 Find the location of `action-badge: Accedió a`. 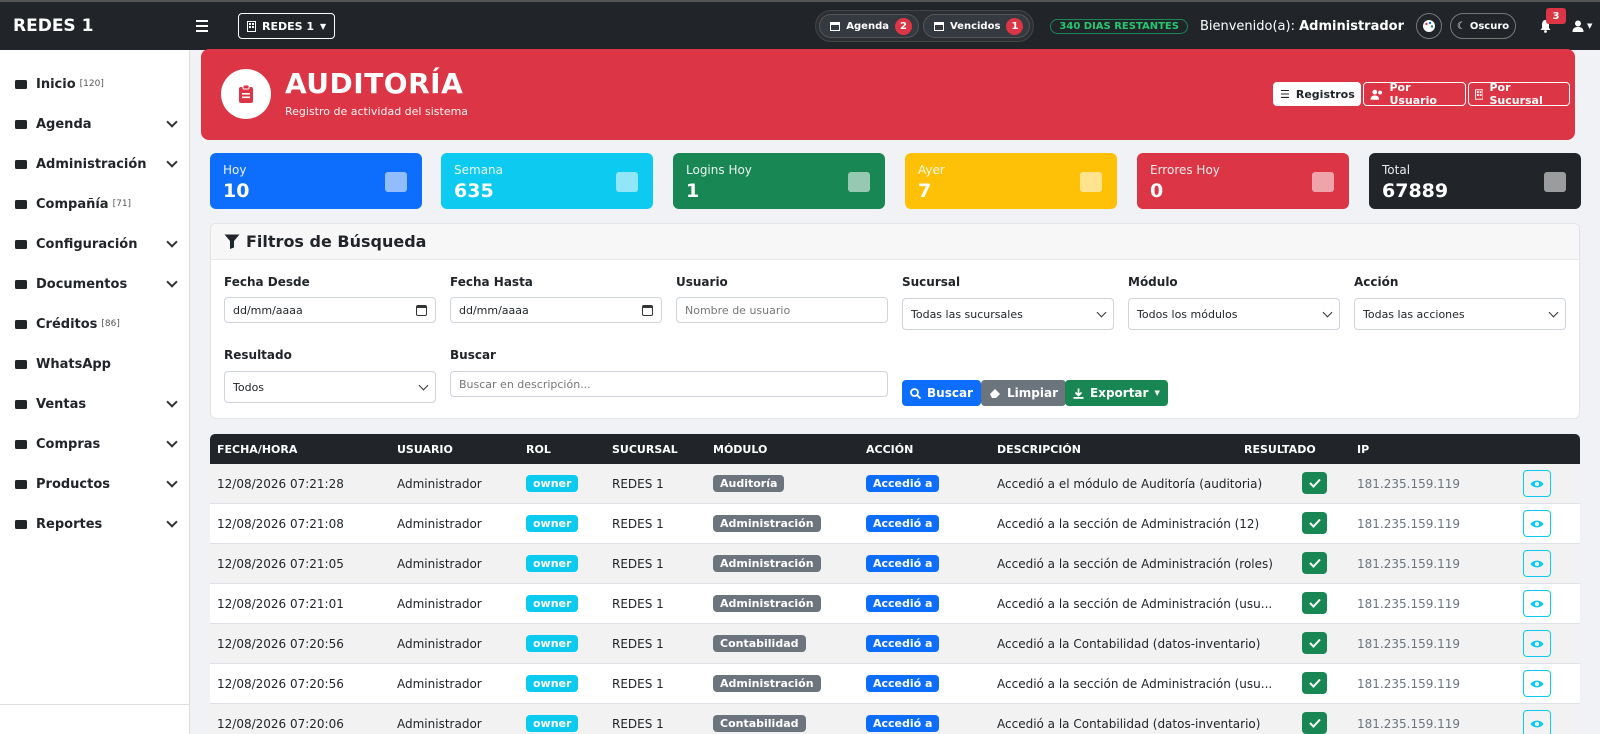

action-badge: Accedió a is located at coordinates (903, 723).